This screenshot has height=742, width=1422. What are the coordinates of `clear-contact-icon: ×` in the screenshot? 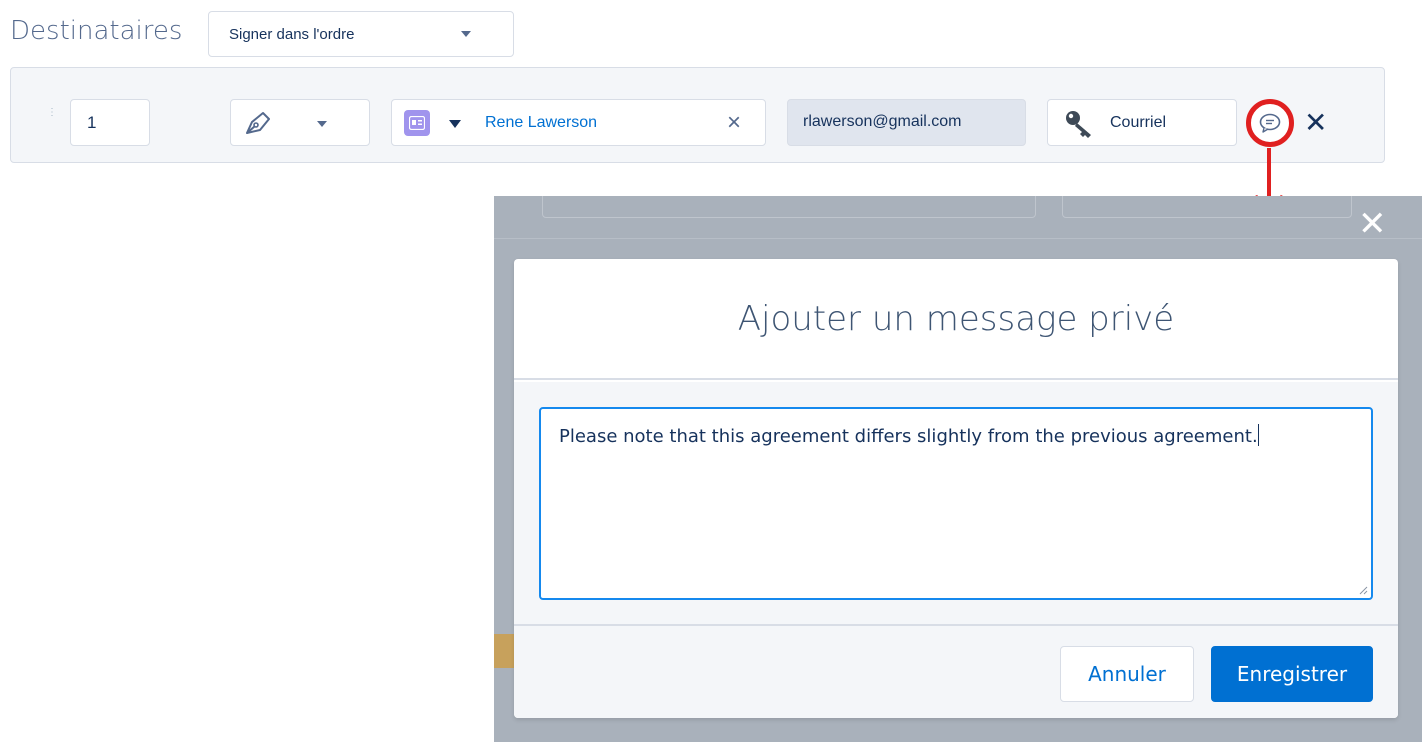 It's located at (734, 123).